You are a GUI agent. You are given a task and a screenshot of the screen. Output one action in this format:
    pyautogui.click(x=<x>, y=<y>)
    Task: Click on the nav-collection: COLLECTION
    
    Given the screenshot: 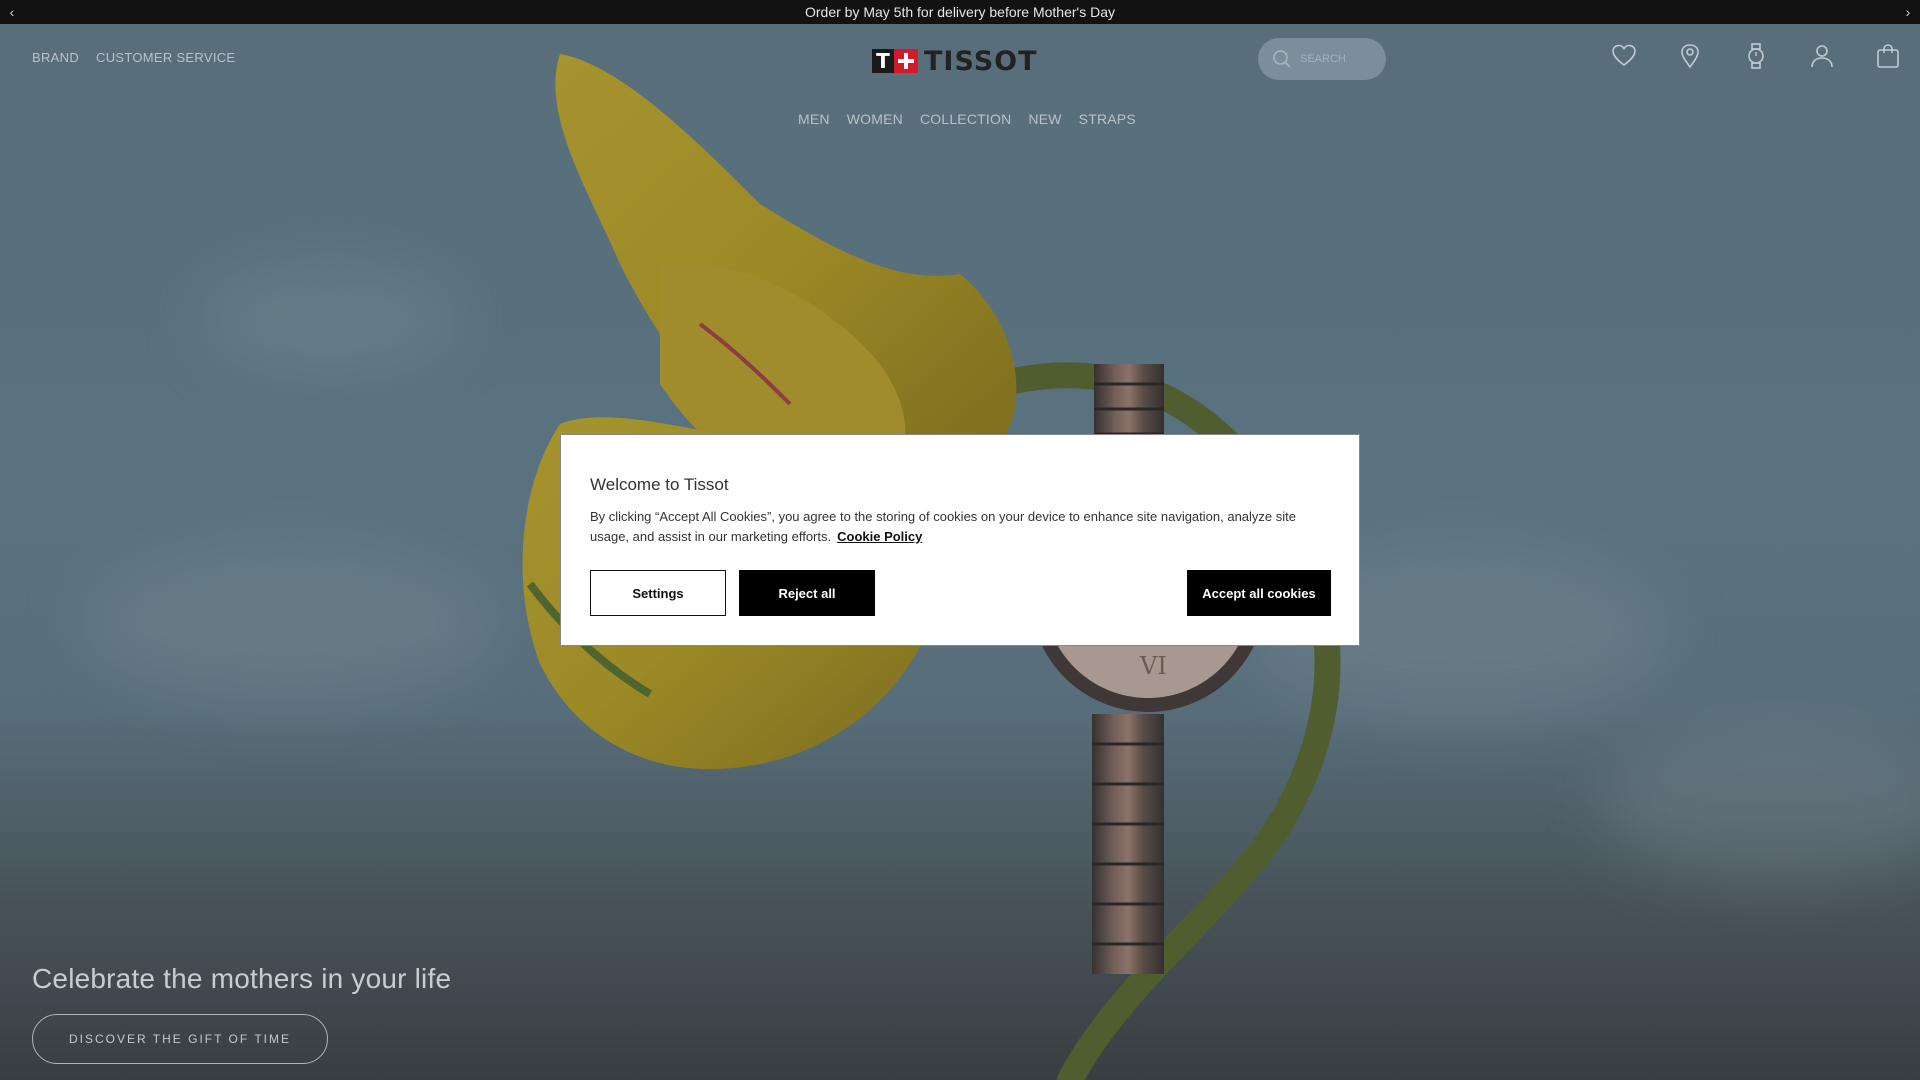 What is the action you would take?
    pyautogui.click(x=965, y=119)
    